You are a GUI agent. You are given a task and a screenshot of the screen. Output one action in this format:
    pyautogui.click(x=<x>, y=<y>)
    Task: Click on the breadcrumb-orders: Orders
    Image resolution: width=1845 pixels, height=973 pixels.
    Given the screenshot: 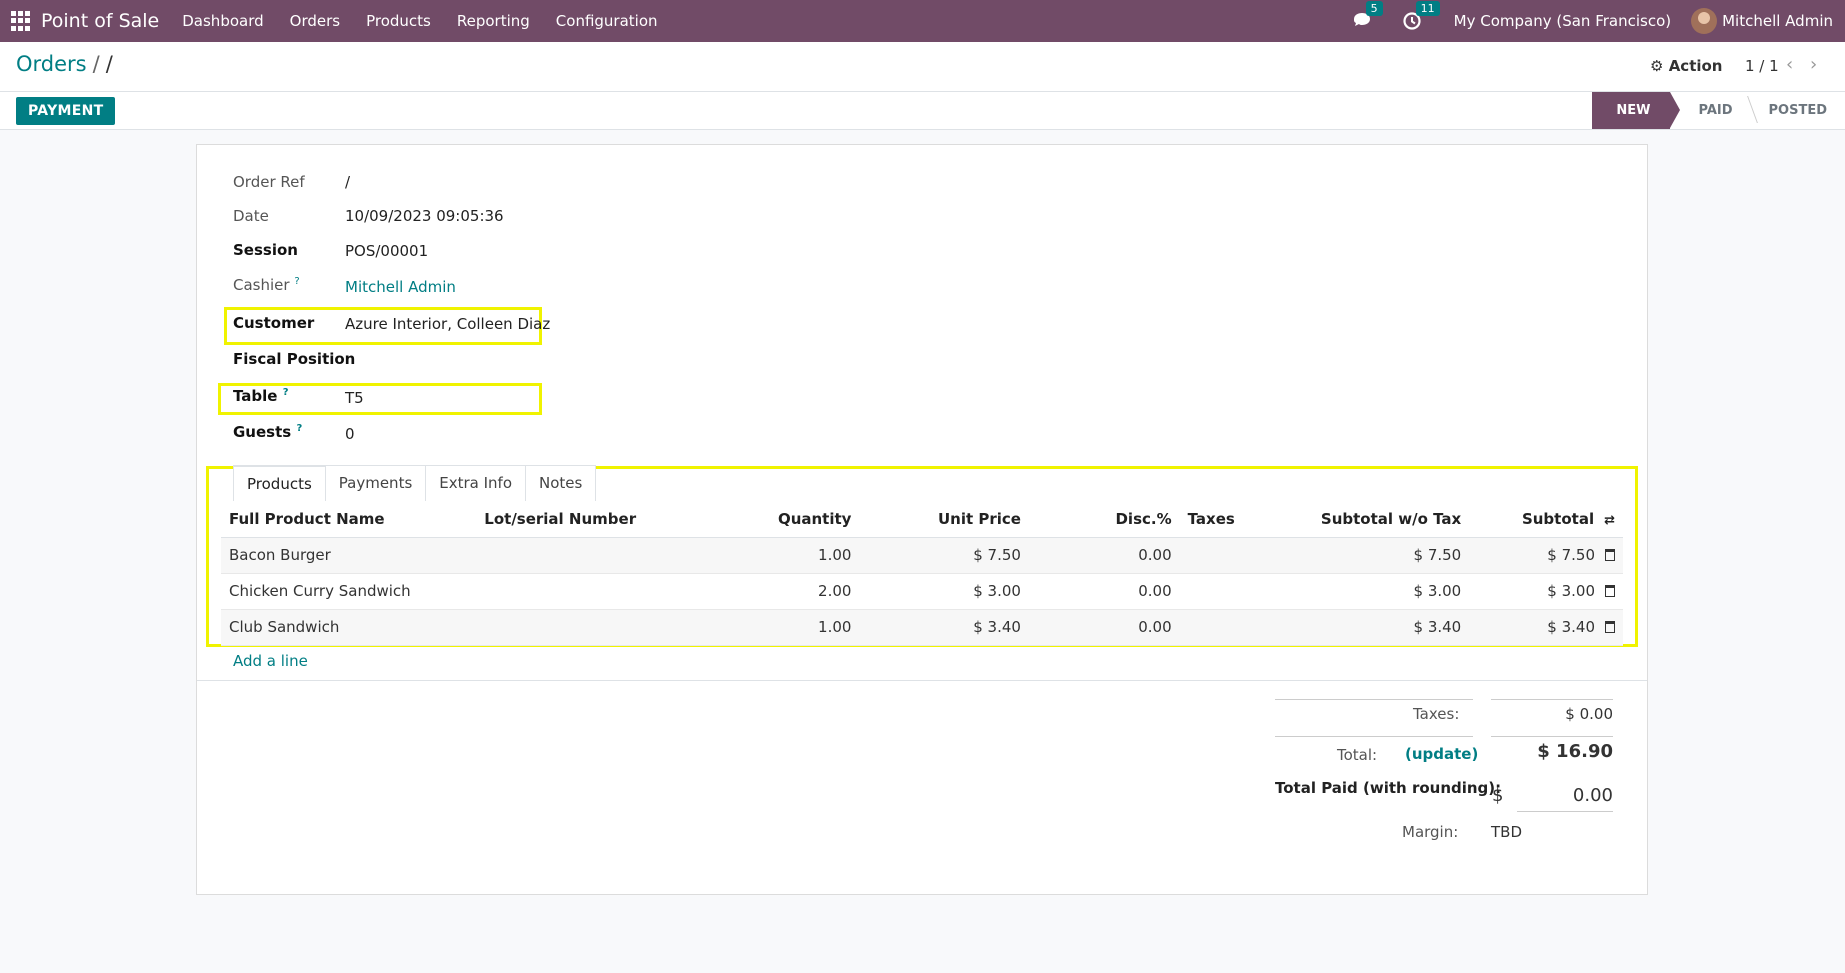 What is the action you would take?
    pyautogui.click(x=51, y=64)
    